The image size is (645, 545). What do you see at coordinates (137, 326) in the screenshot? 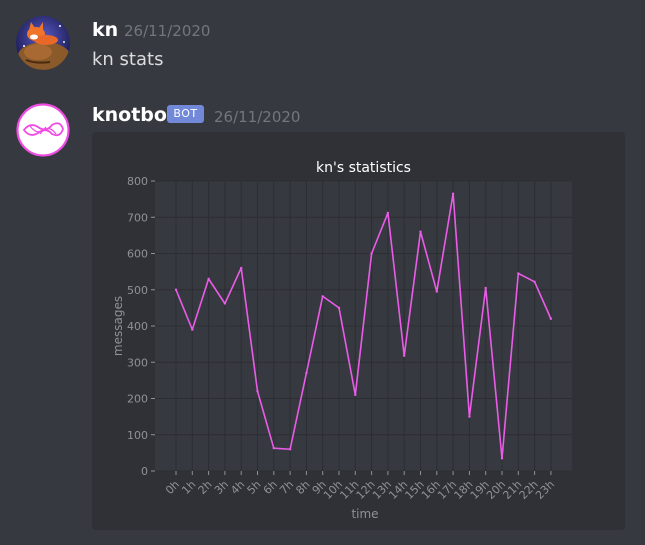
I see `y-tick-label: 400` at bounding box center [137, 326].